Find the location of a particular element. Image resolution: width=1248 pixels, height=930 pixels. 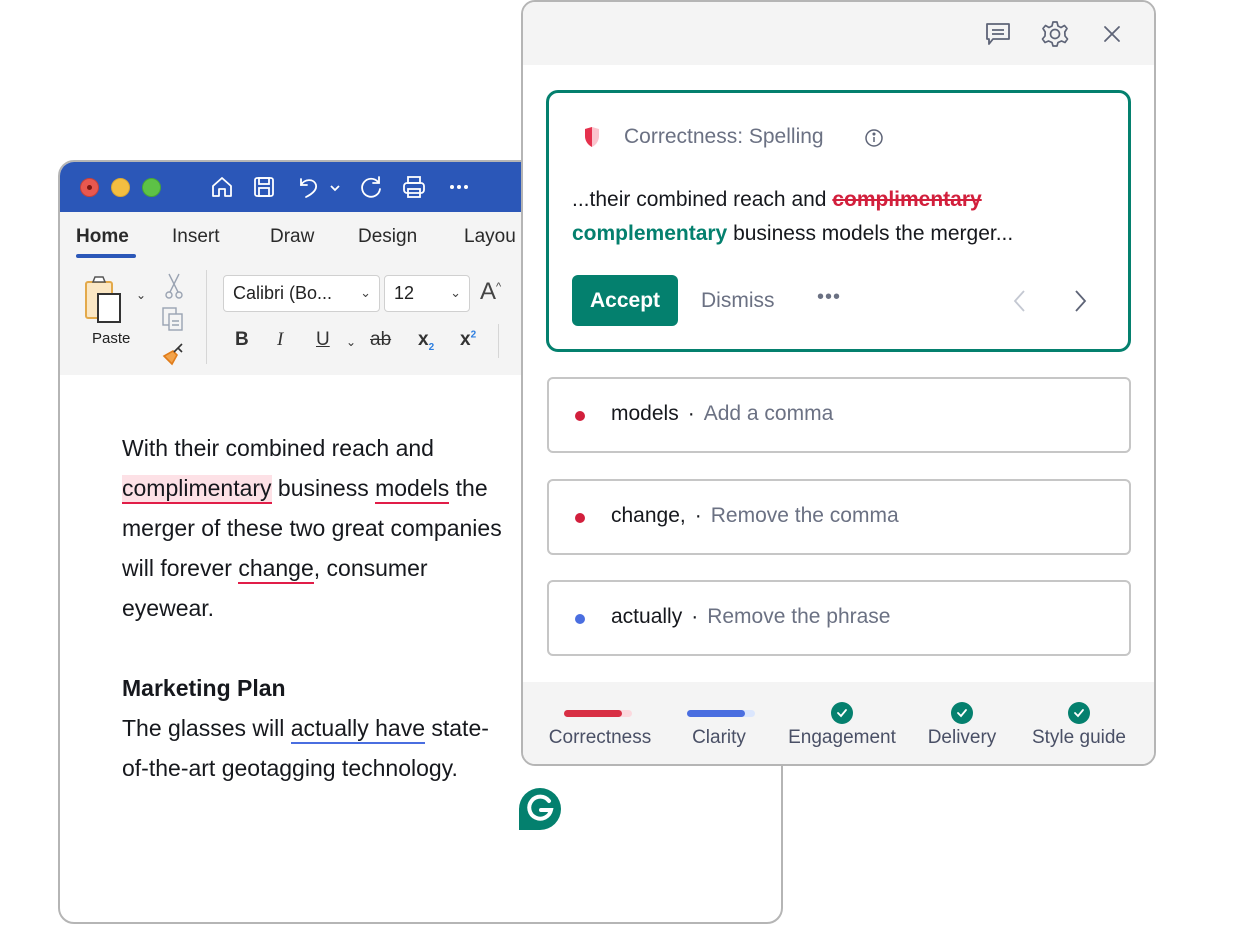

underline-button: U is located at coordinates (323, 340).